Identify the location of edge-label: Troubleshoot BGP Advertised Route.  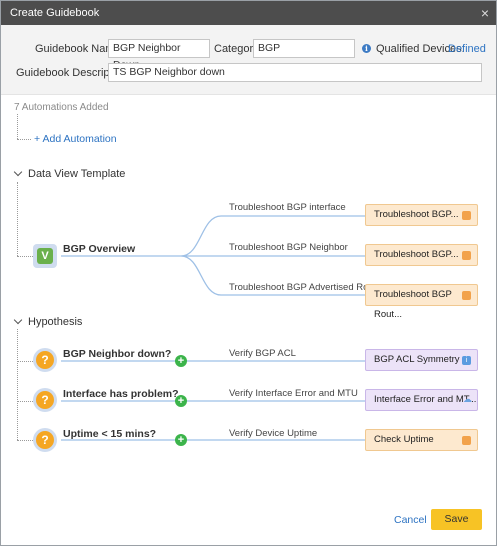
(305, 287).